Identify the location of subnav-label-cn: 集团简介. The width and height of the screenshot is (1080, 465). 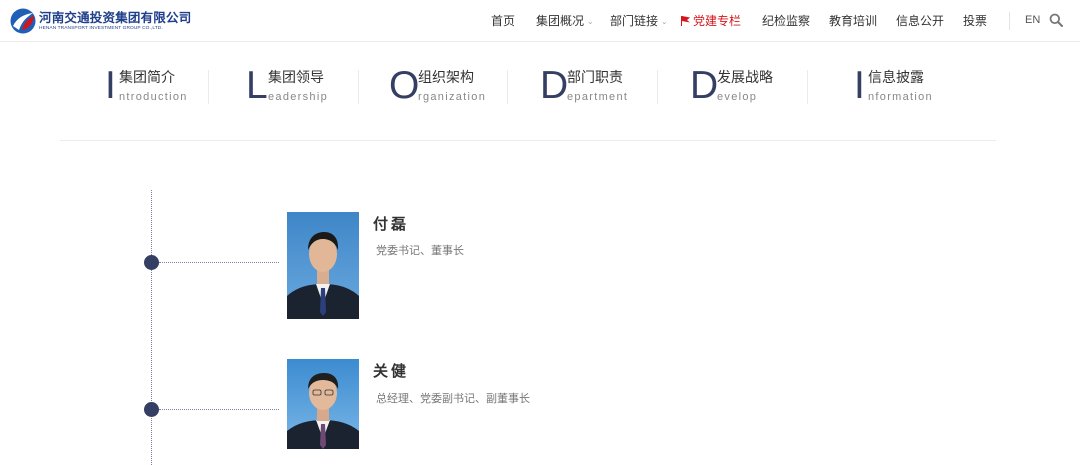
(147, 78).